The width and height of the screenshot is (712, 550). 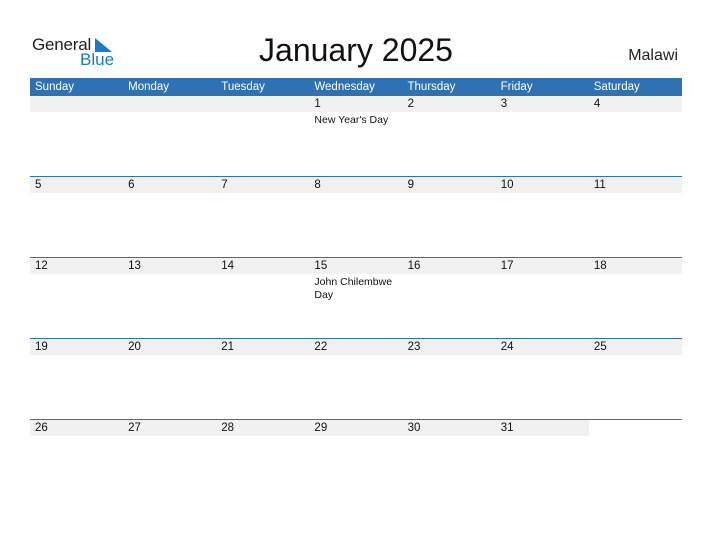 What do you see at coordinates (41, 347) in the screenshot?
I see `day-number: 19` at bounding box center [41, 347].